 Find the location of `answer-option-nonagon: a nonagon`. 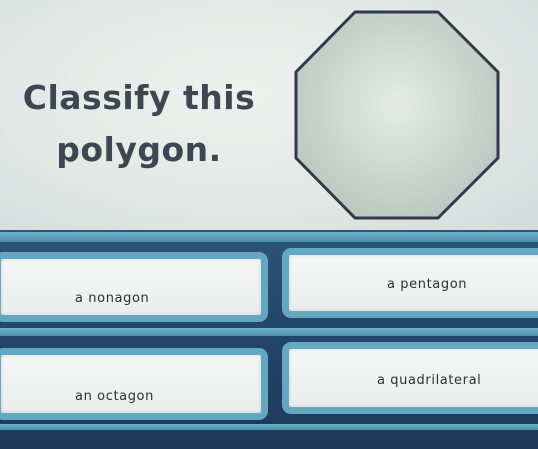

answer-option-nonagon: a nonagon is located at coordinates (134, 287).